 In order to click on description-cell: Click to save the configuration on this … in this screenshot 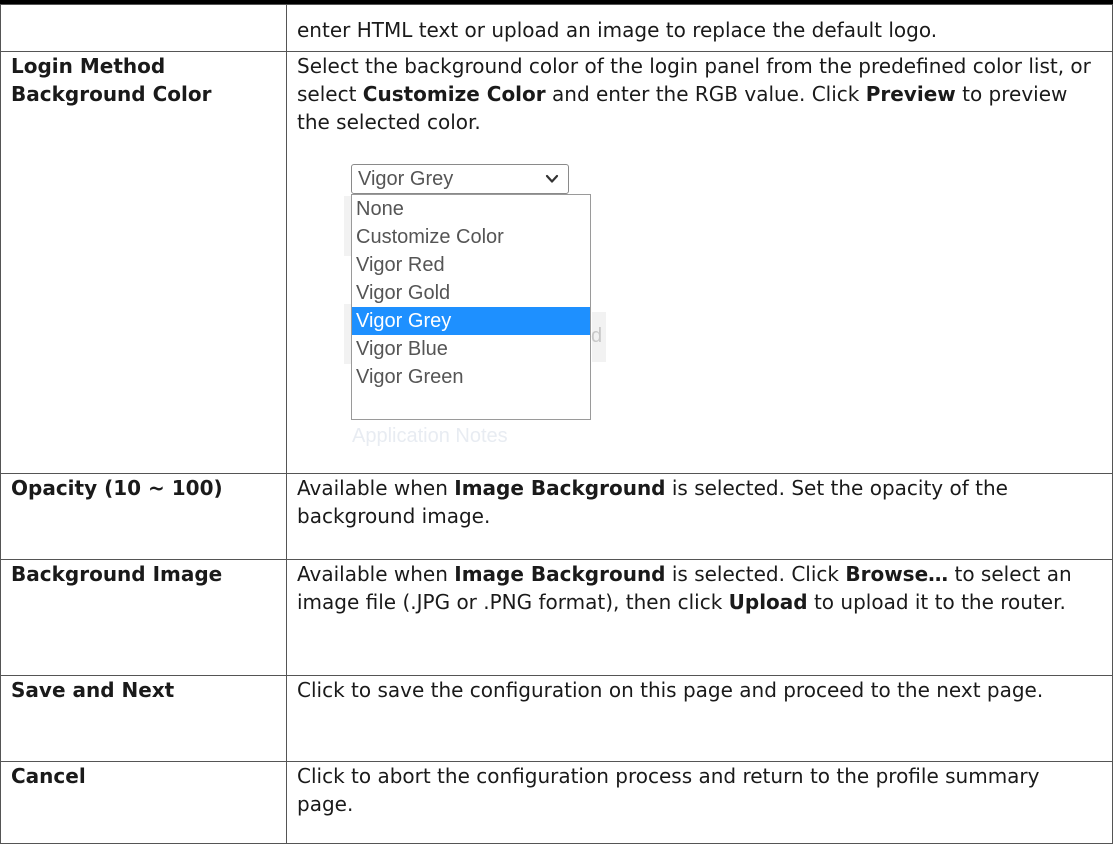, I will do `click(699, 718)`.